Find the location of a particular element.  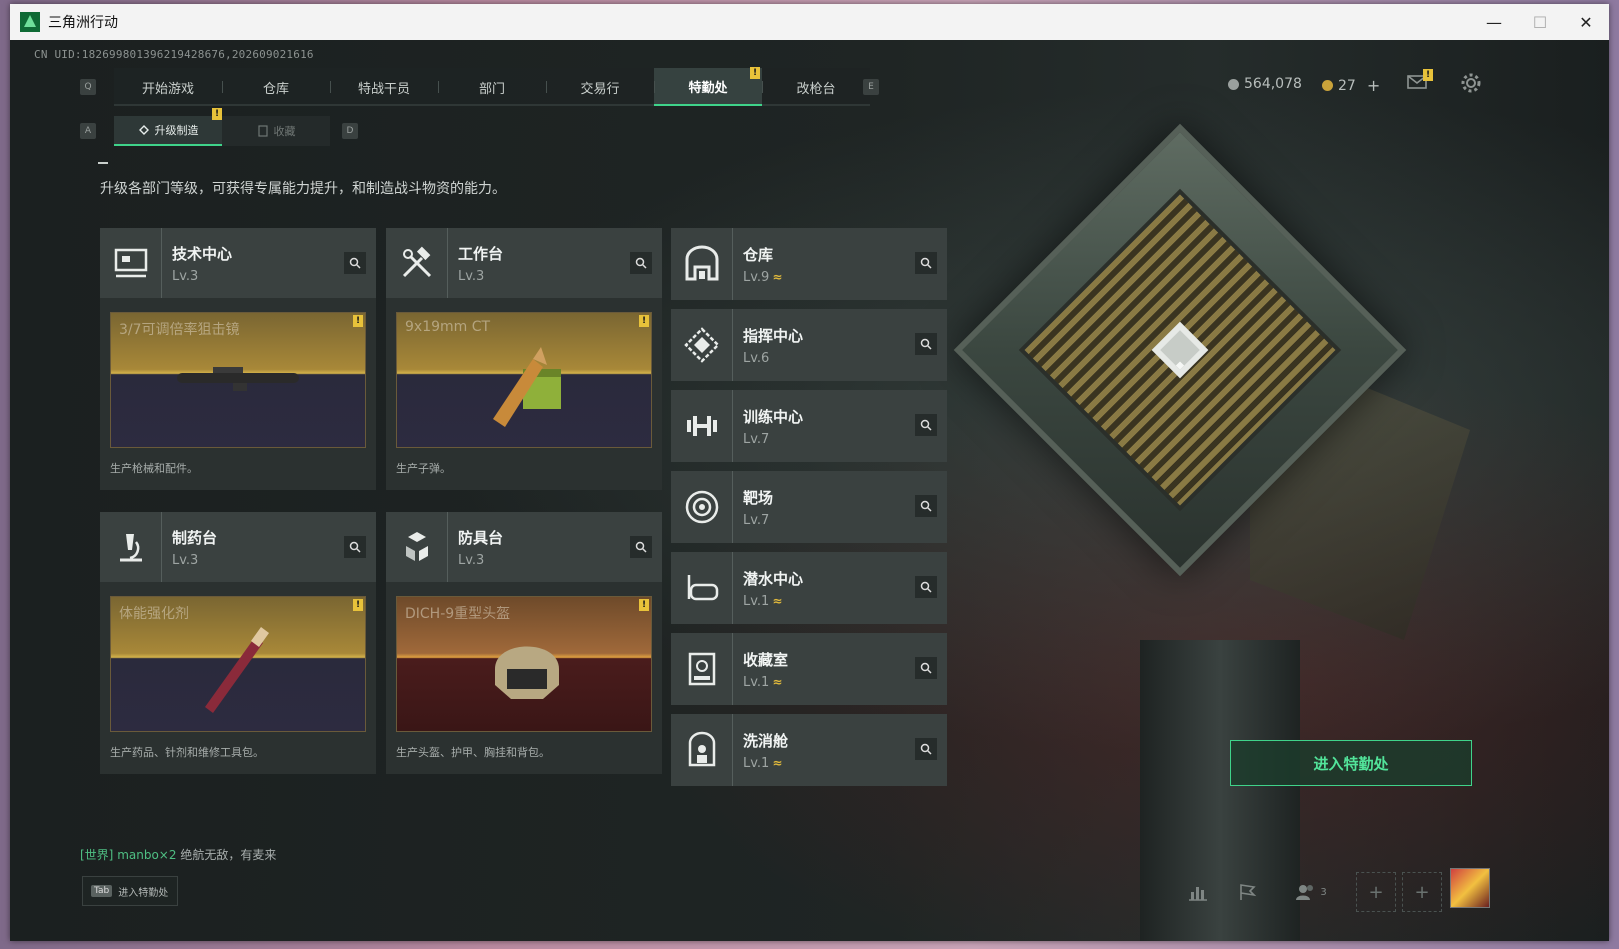

add-squad-slot-2: + is located at coordinates (1422, 892).